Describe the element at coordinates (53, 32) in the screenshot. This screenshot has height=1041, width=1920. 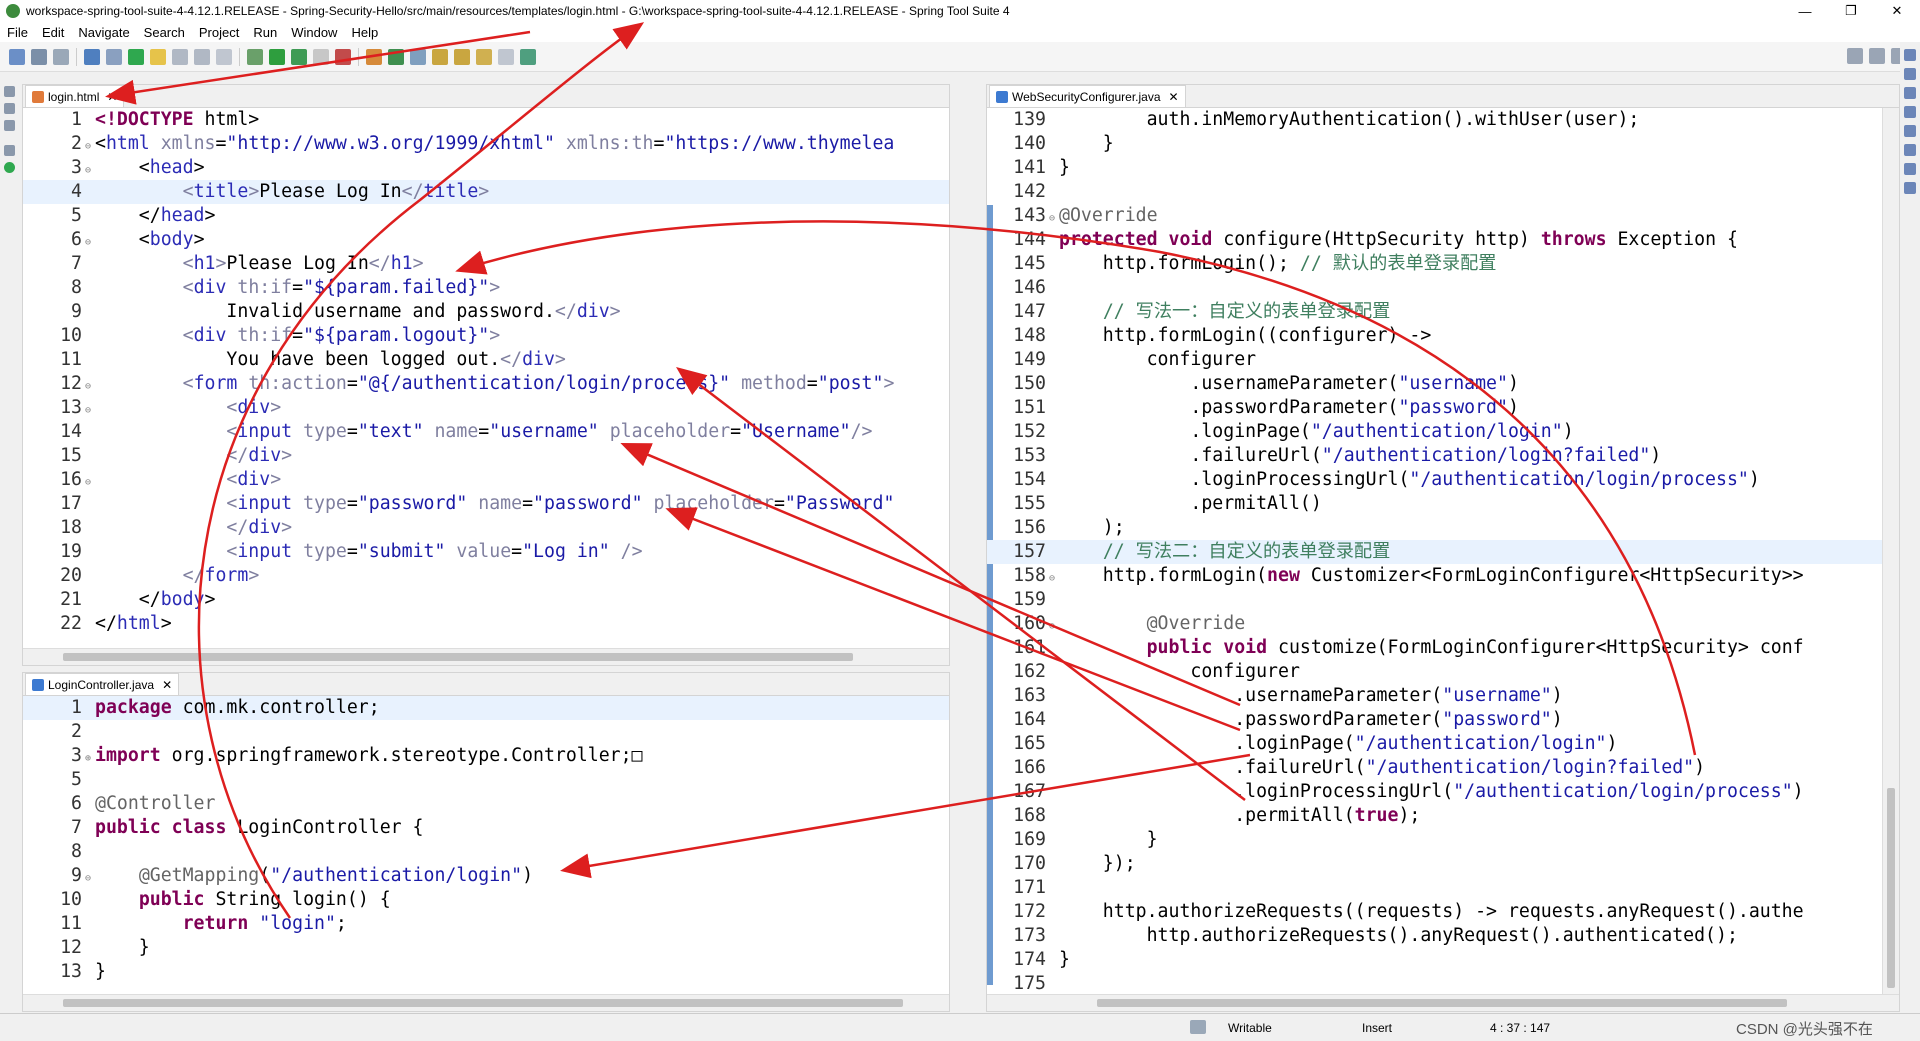
I see `menu-edit: Edit` at that location.